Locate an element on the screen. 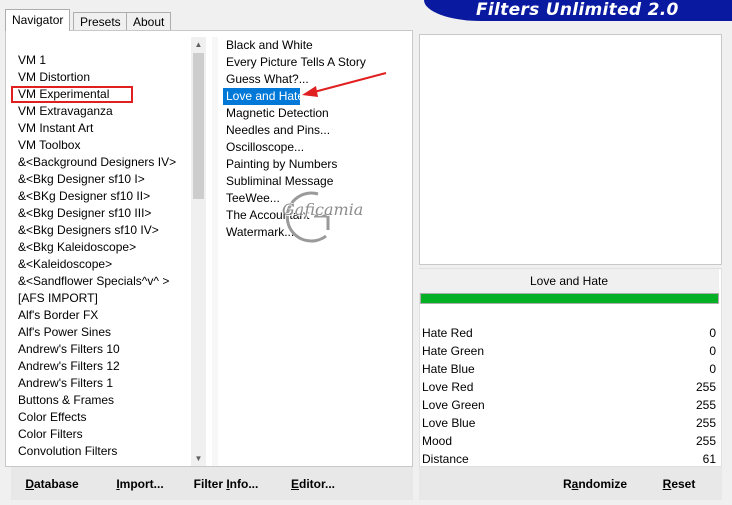 This screenshot has width=732, height=505. parameter-row: Love Blue 255 is located at coordinates (569, 423).